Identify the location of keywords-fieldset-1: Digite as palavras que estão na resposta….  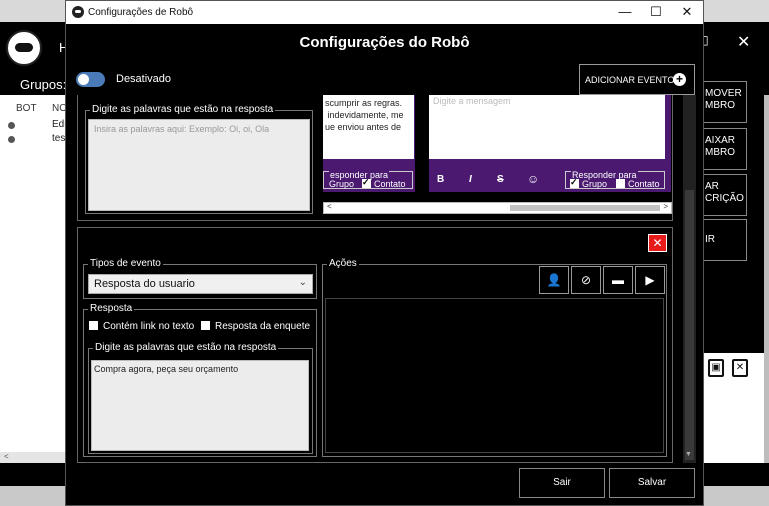
(199, 159).